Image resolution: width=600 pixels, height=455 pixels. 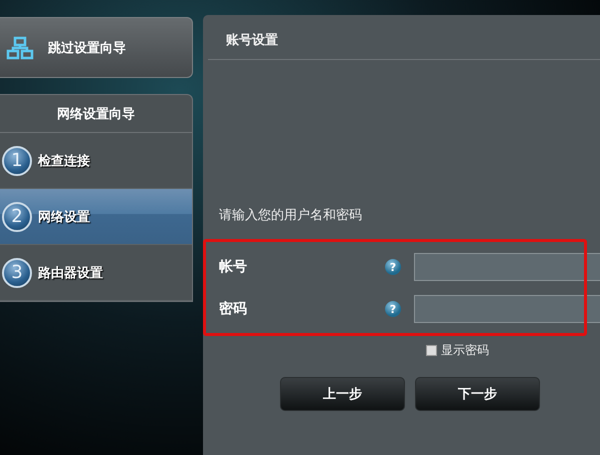 I want to click on step-number: 2, so click(x=17, y=217).